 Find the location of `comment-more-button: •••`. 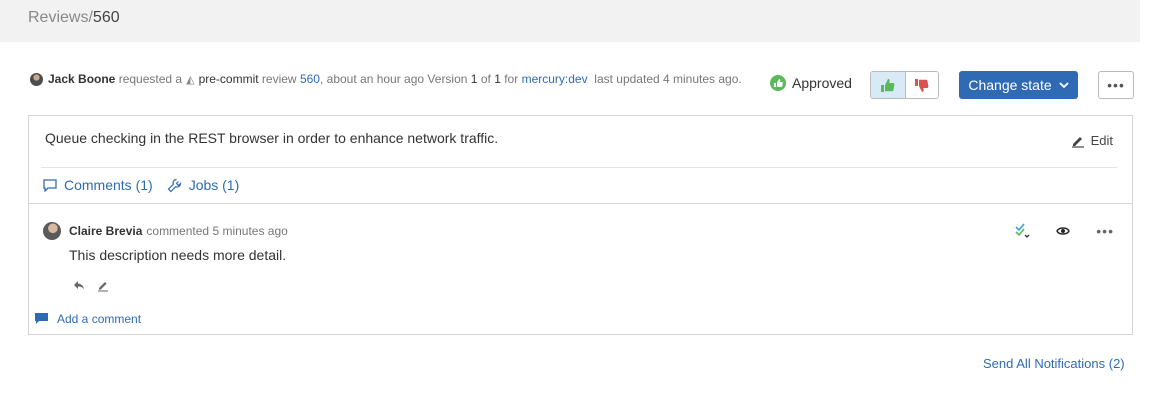

comment-more-button: ••• is located at coordinates (1105, 231).